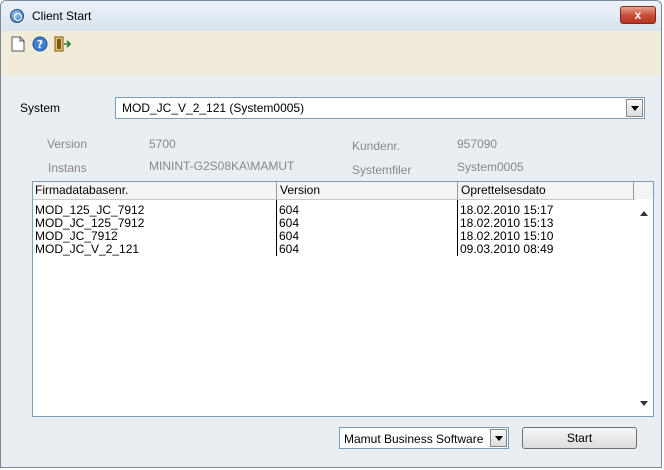 This screenshot has width=664, height=470. What do you see at coordinates (638, 15) in the screenshot?
I see `close-button: x` at bounding box center [638, 15].